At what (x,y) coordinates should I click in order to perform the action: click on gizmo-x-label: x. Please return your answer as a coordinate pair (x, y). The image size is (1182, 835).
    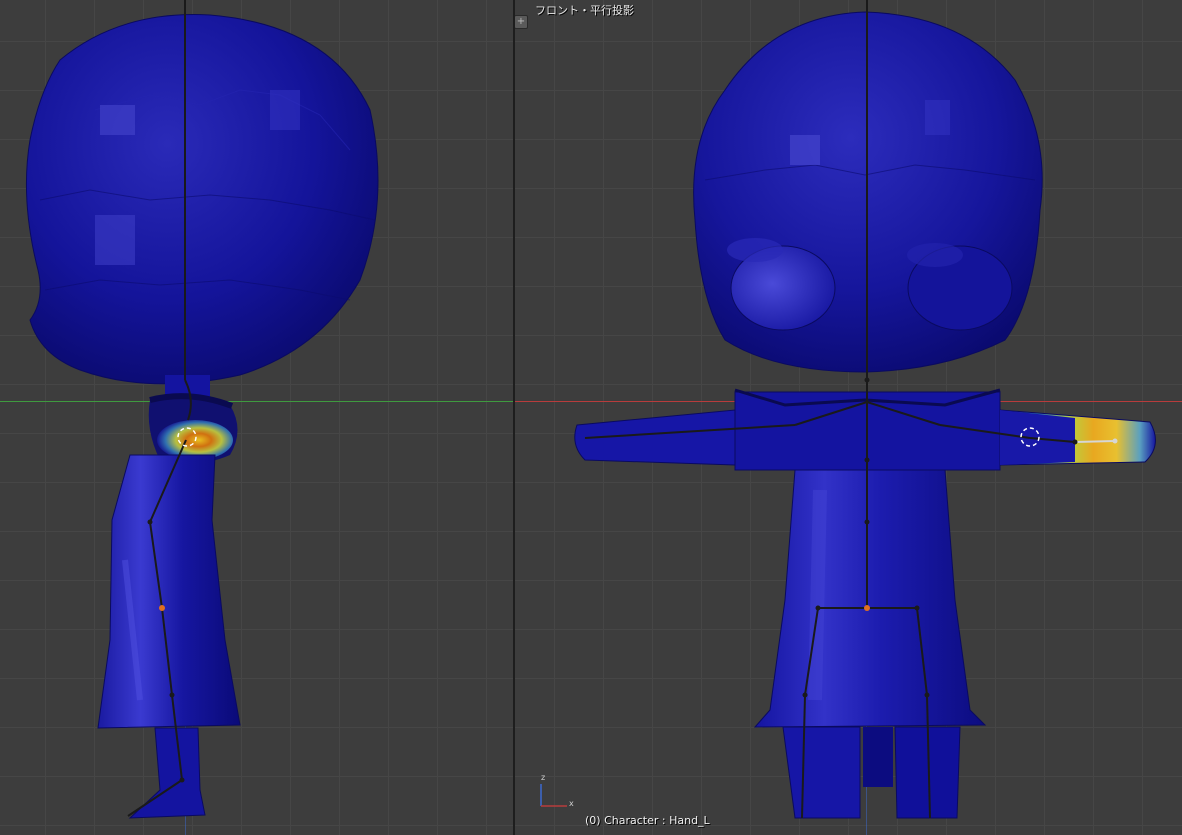
    Looking at the image, I should click on (571, 803).